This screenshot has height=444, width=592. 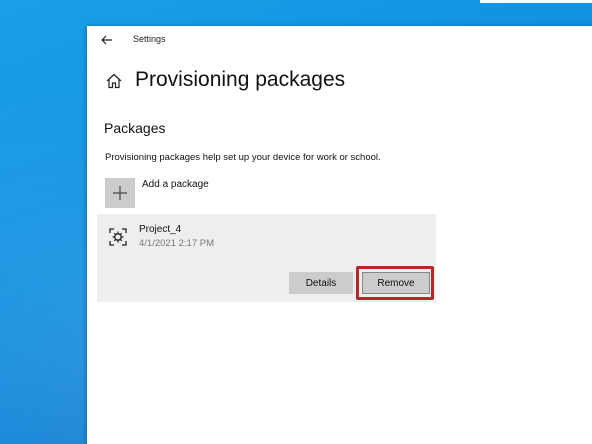 I want to click on details-button: Details, so click(x=321, y=283).